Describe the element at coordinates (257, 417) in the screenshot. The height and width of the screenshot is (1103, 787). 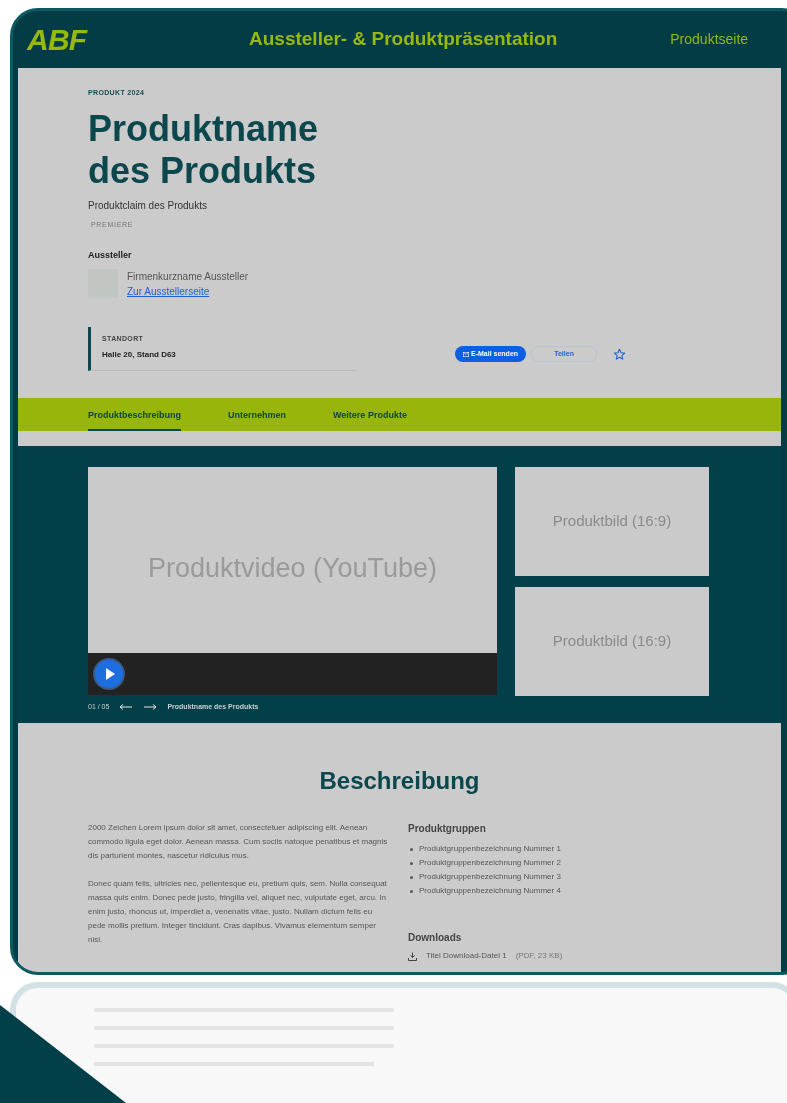
I see `tab: Unternehmen` at that location.